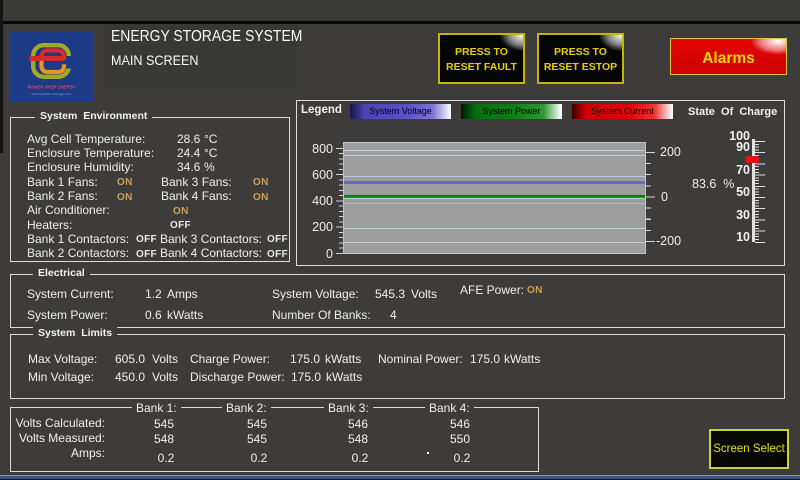  What do you see at coordinates (52, 87) in the screenshot?
I see `svg-text: POWER OVER ENERGY` at bounding box center [52, 87].